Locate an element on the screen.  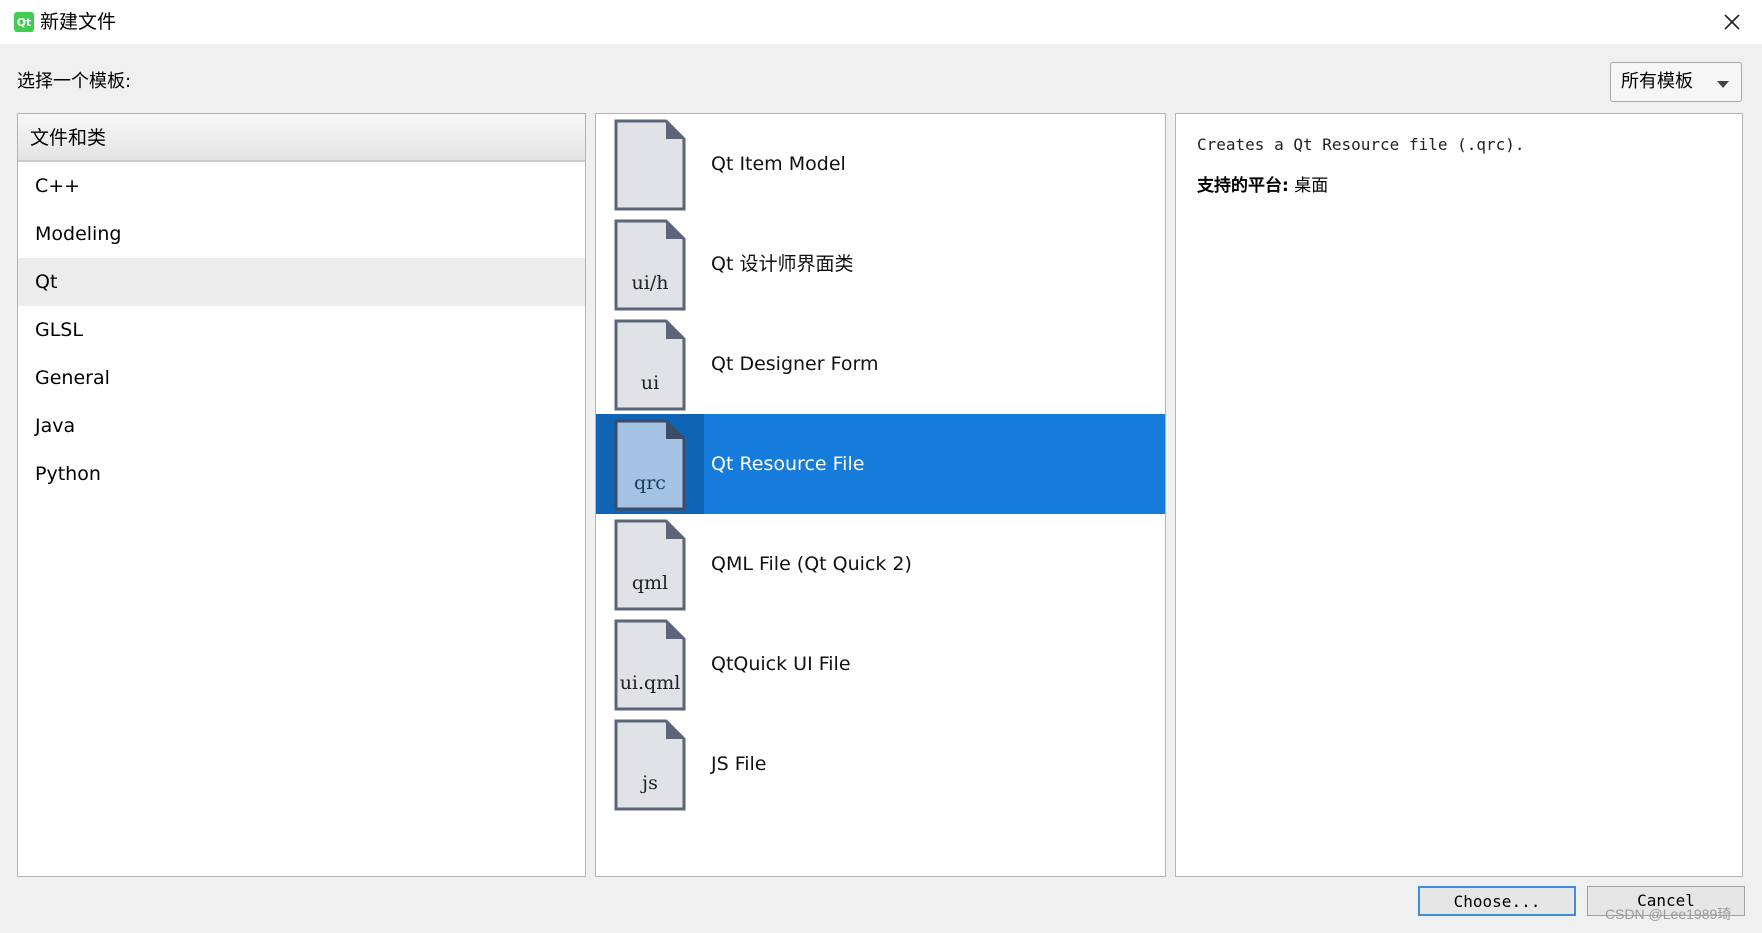
qt-app-icon: Qt is located at coordinates (24, 22).